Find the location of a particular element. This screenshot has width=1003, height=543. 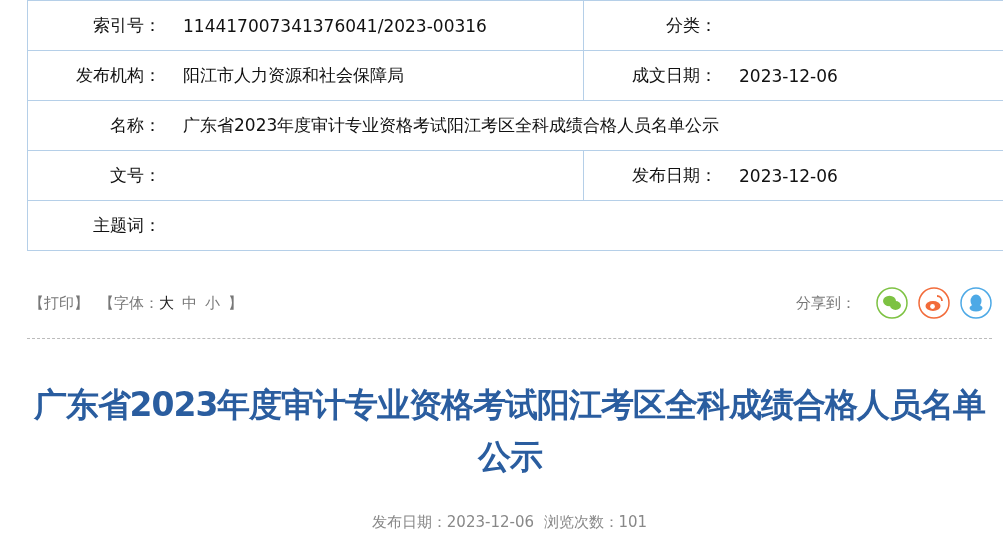

eye-icon is located at coordinates (934, 303).